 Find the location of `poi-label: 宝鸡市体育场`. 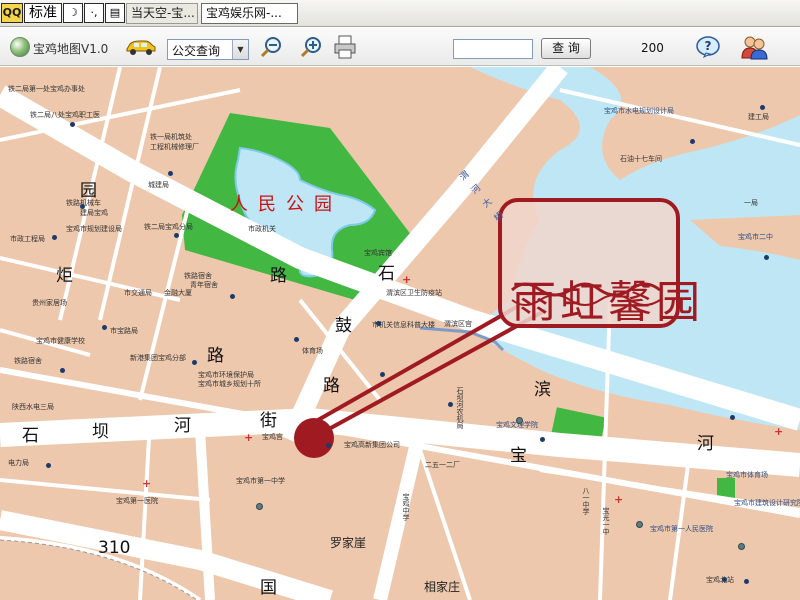

poi-label: 宝鸡市体育场 is located at coordinates (747, 475).